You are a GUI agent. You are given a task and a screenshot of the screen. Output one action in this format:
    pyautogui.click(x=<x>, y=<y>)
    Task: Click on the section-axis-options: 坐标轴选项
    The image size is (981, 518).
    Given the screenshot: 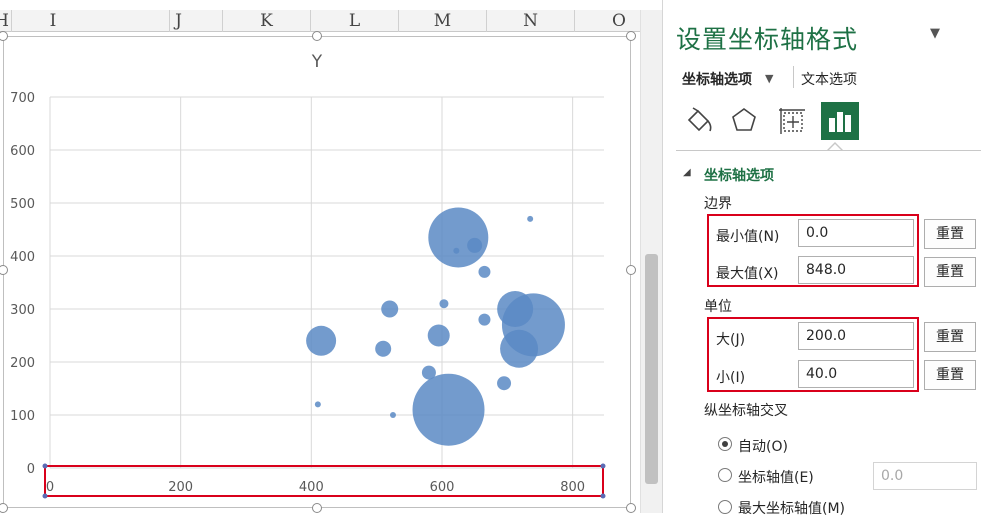 What is the action you would take?
    pyautogui.click(x=739, y=175)
    